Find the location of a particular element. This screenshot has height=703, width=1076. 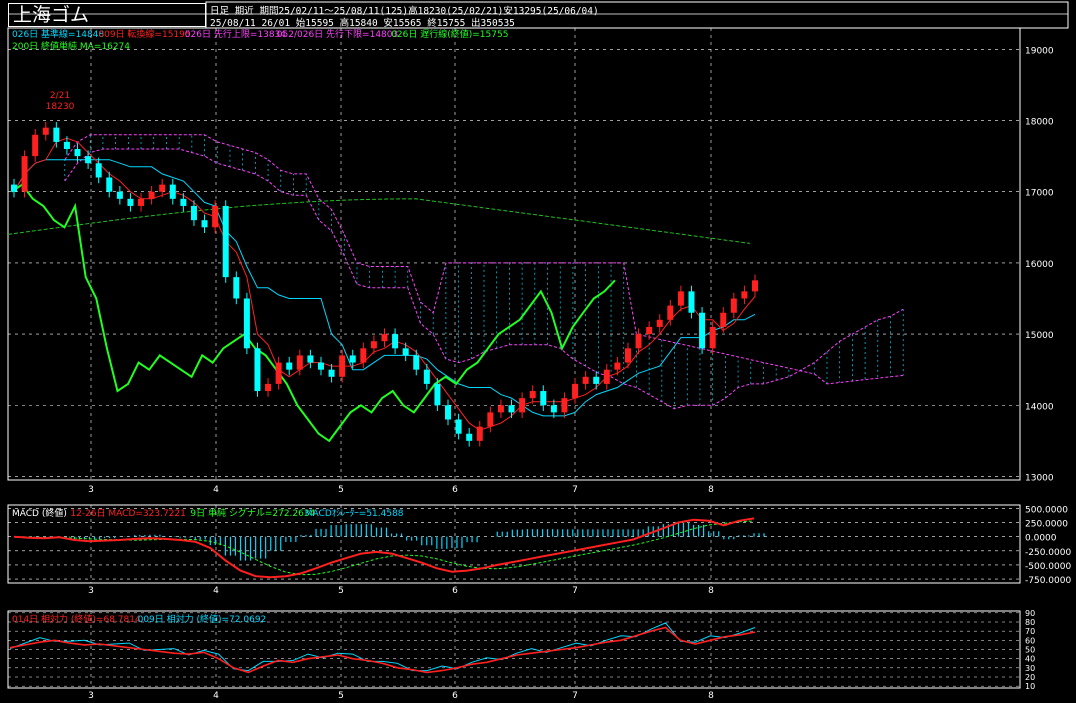

rsi-xlabel-2: 5 is located at coordinates (341, 696).